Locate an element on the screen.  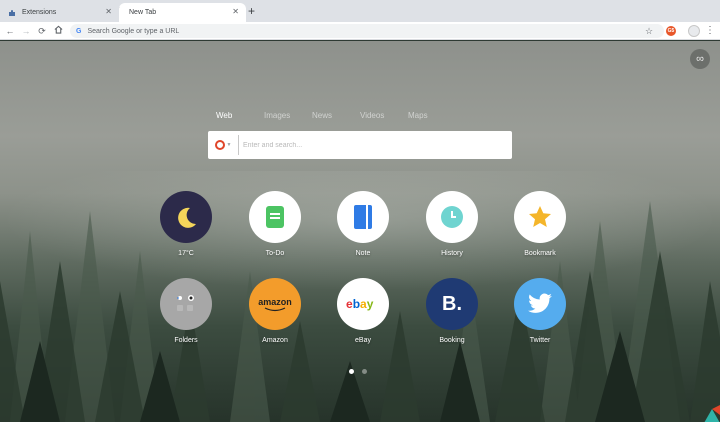
tile-folders: Folders is located at coordinates (186, 311).